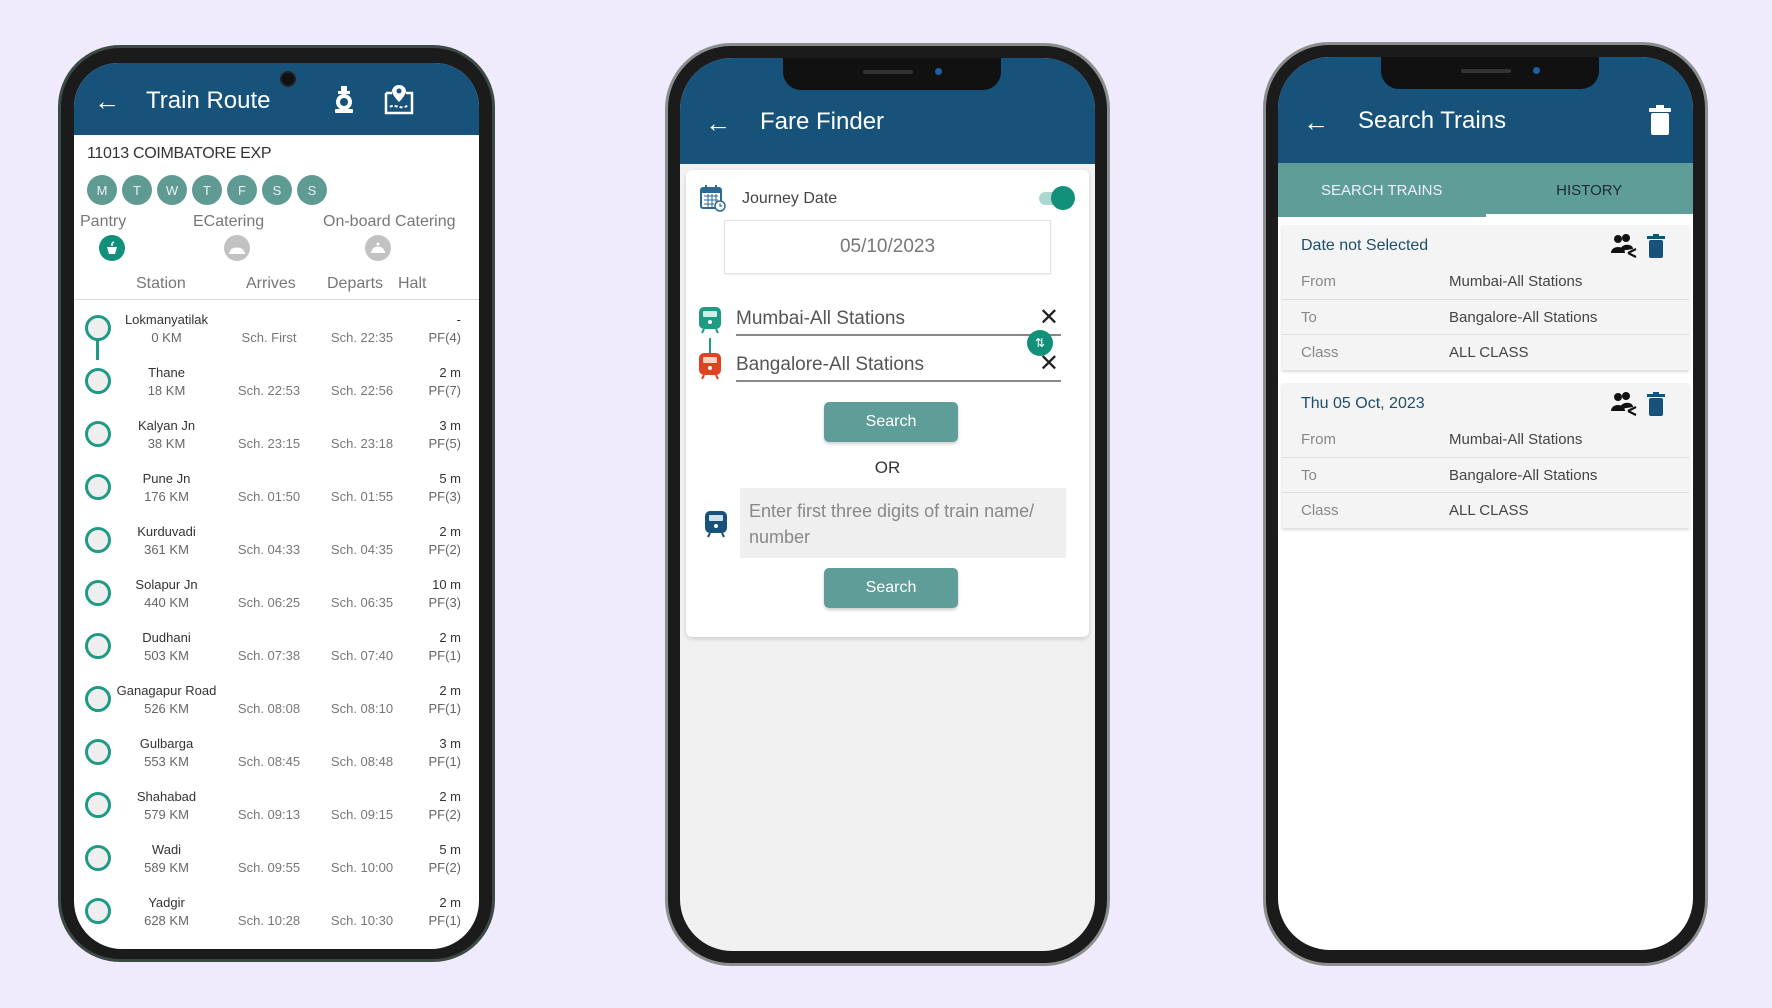  Describe the element at coordinates (445, 390) in the screenshot. I see `station-pf: PF(7)` at that location.